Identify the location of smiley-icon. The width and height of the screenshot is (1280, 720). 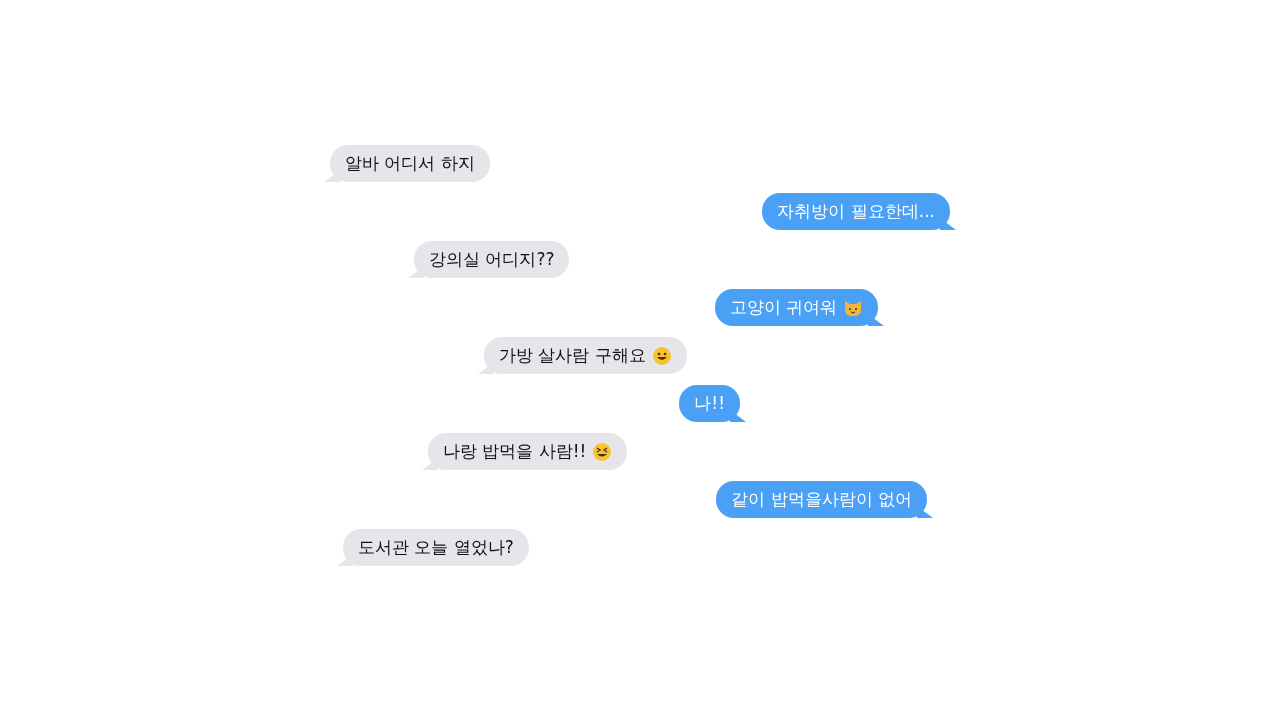
(661, 355).